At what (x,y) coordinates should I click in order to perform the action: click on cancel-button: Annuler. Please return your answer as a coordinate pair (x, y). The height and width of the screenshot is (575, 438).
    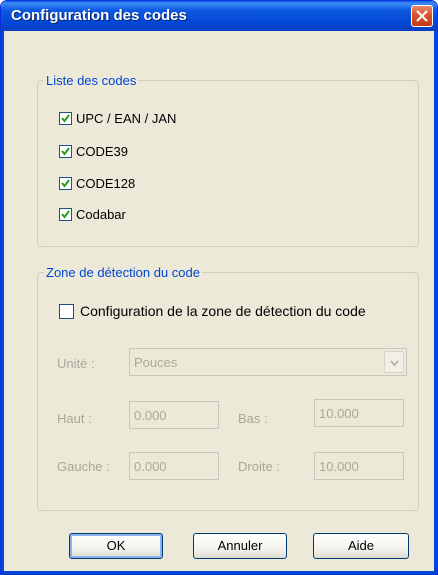
    Looking at the image, I should click on (240, 546).